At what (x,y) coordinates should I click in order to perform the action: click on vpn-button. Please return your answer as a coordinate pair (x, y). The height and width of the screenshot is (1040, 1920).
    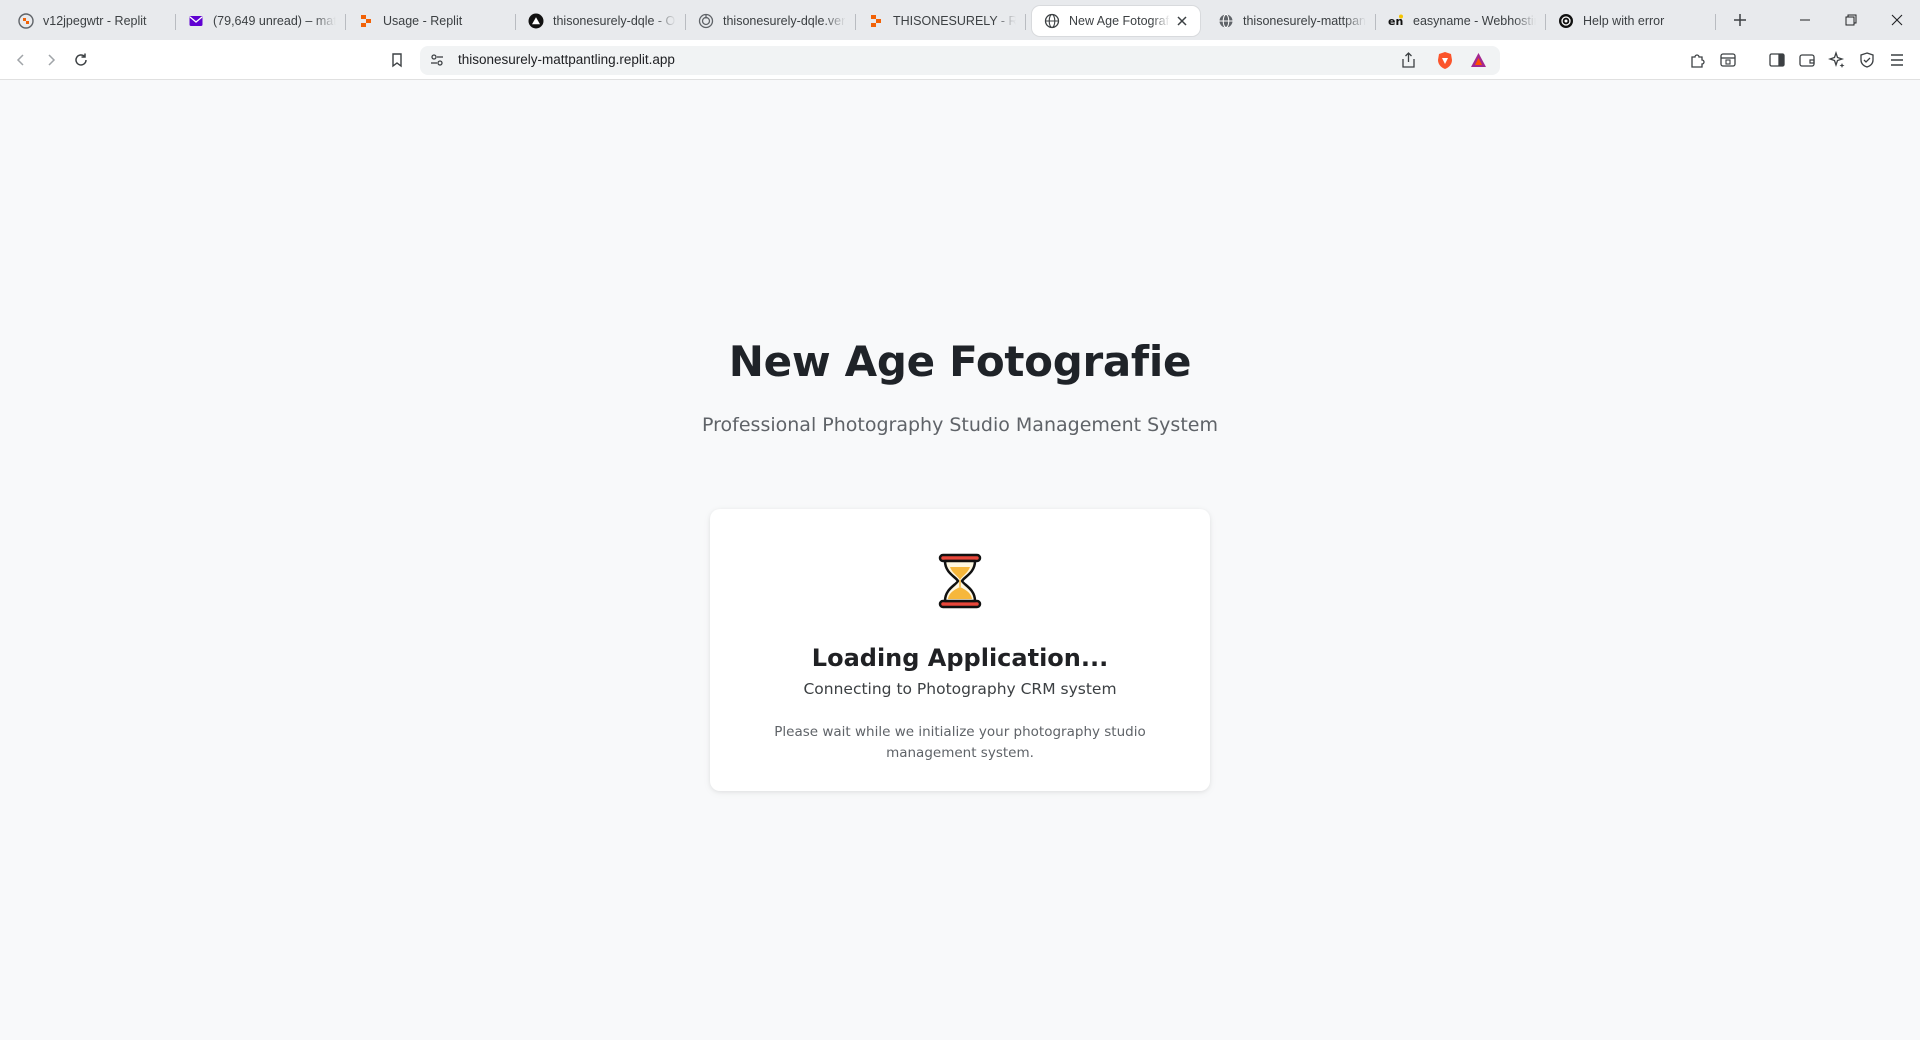
    Looking at the image, I should click on (1867, 60).